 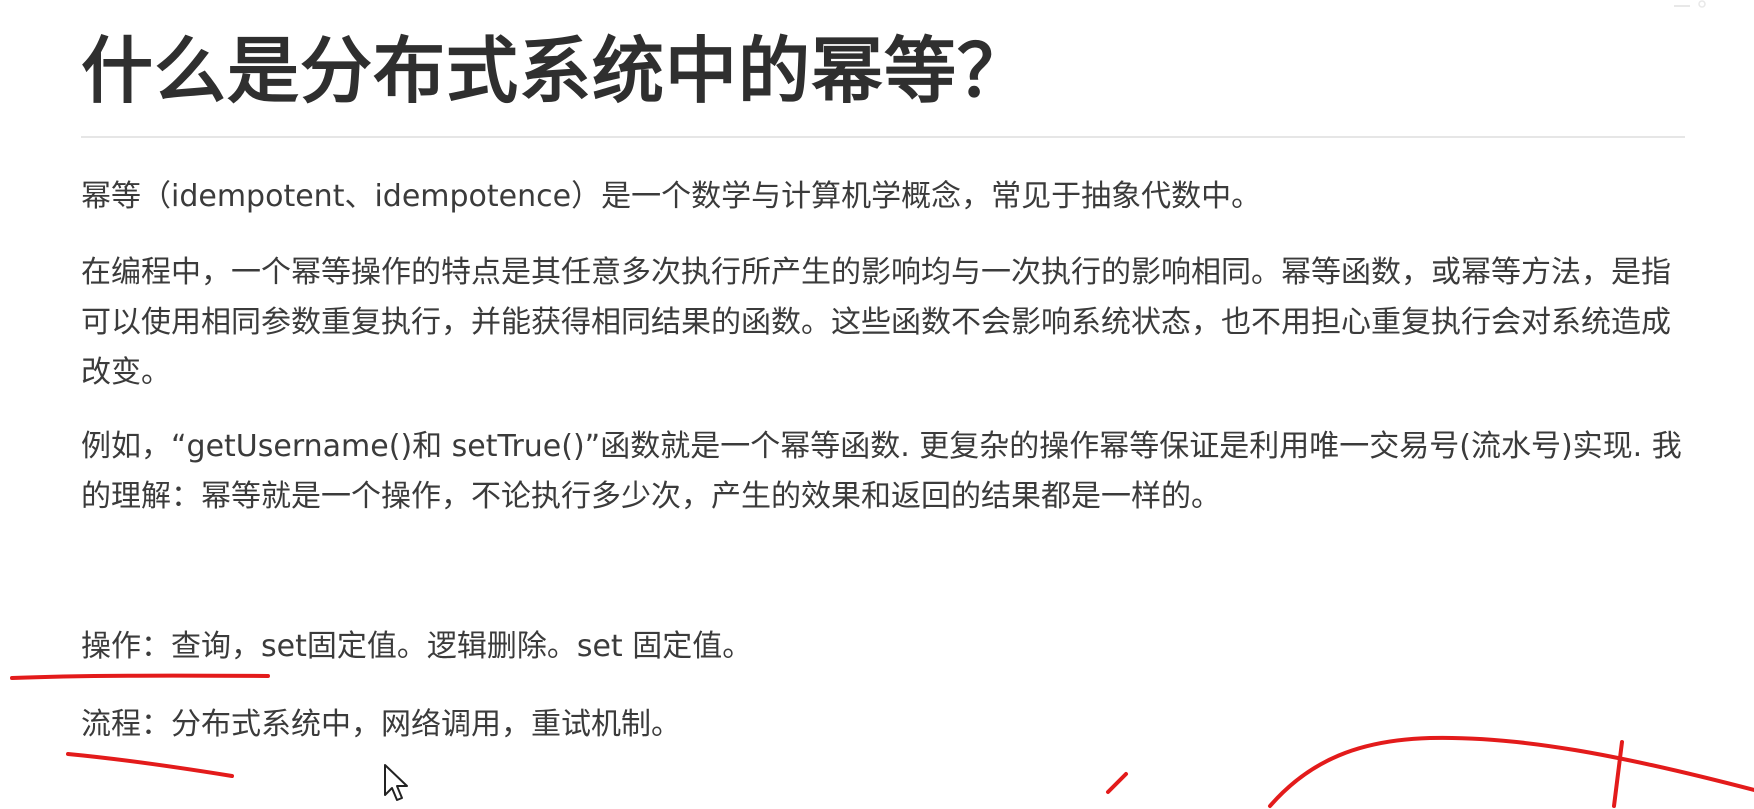 I want to click on paragraph-operations: 操作：查询，set固定值。逻辑删除。set 固定值。, so click(x=417, y=646).